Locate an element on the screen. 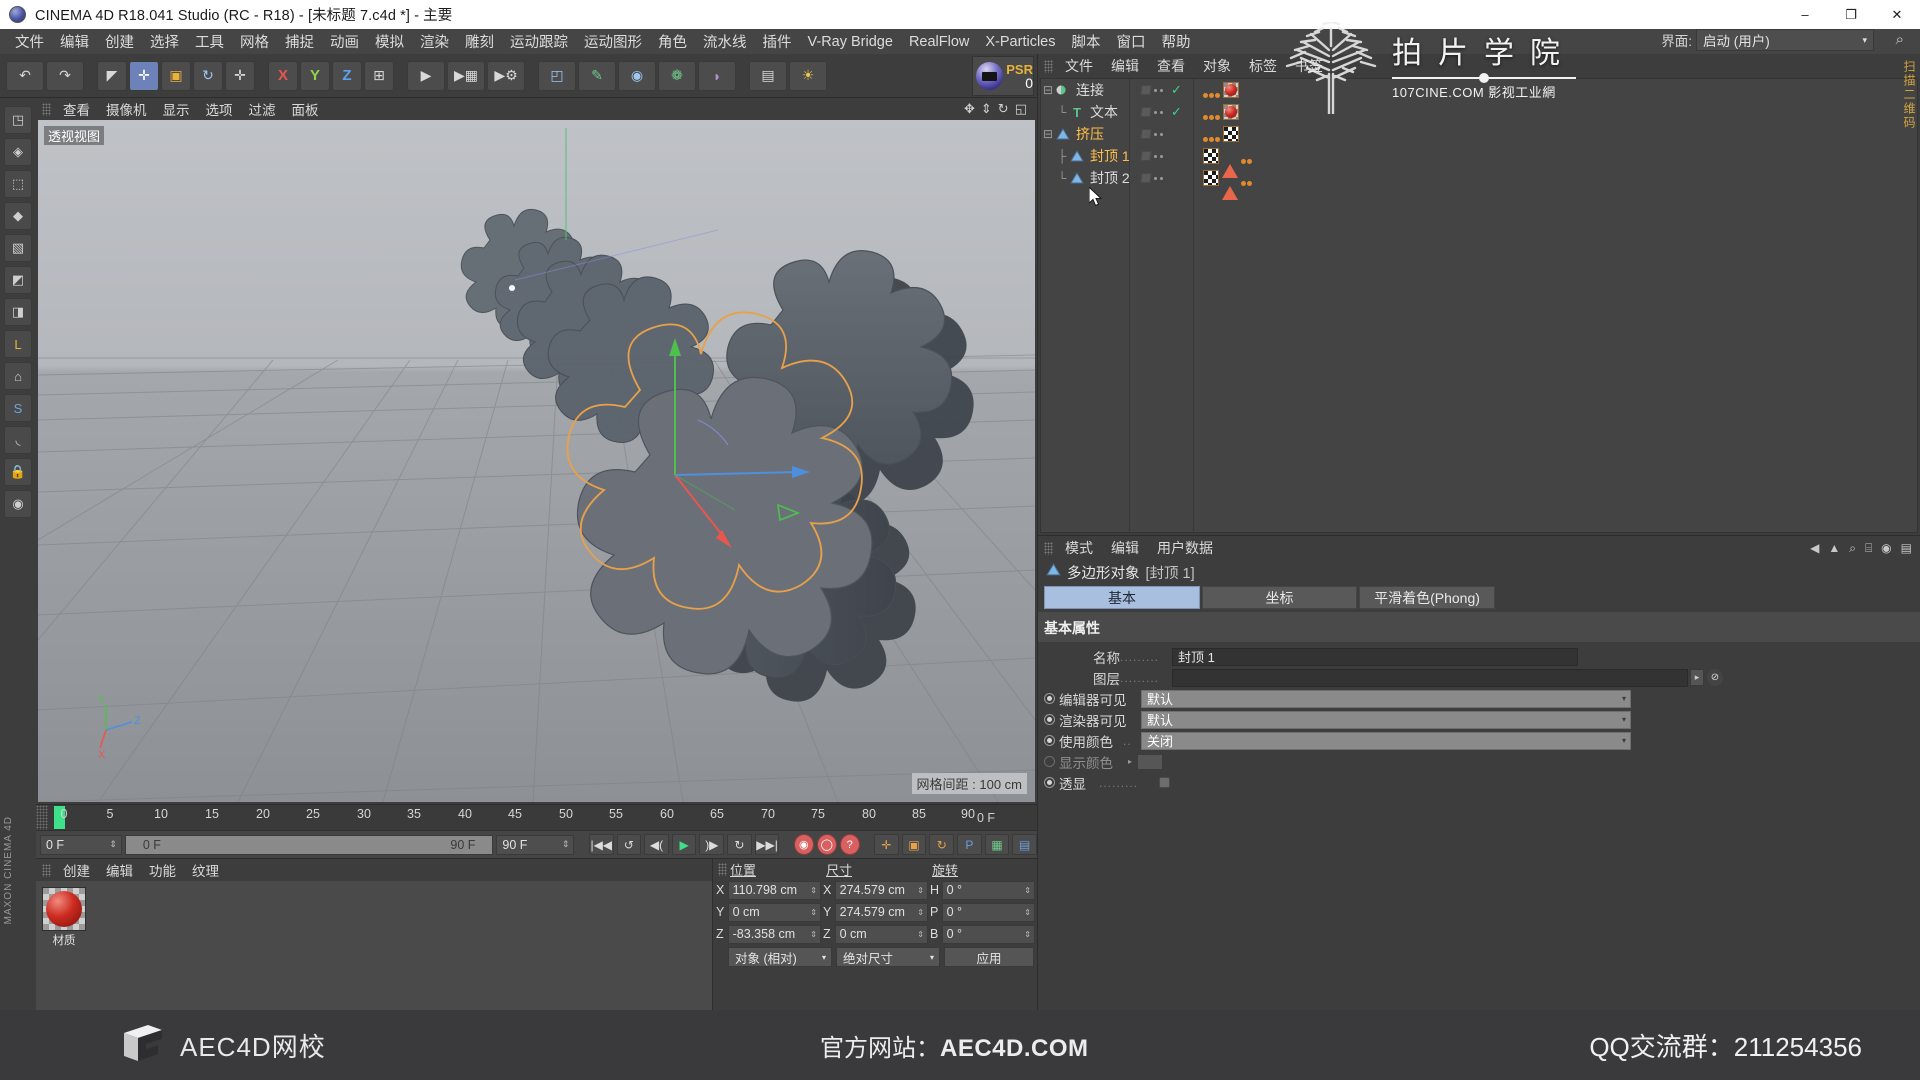 This screenshot has width=1920, height=1080. coordinate-mode-select: 对象 (相对) ▾ is located at coordinates (780, 957).